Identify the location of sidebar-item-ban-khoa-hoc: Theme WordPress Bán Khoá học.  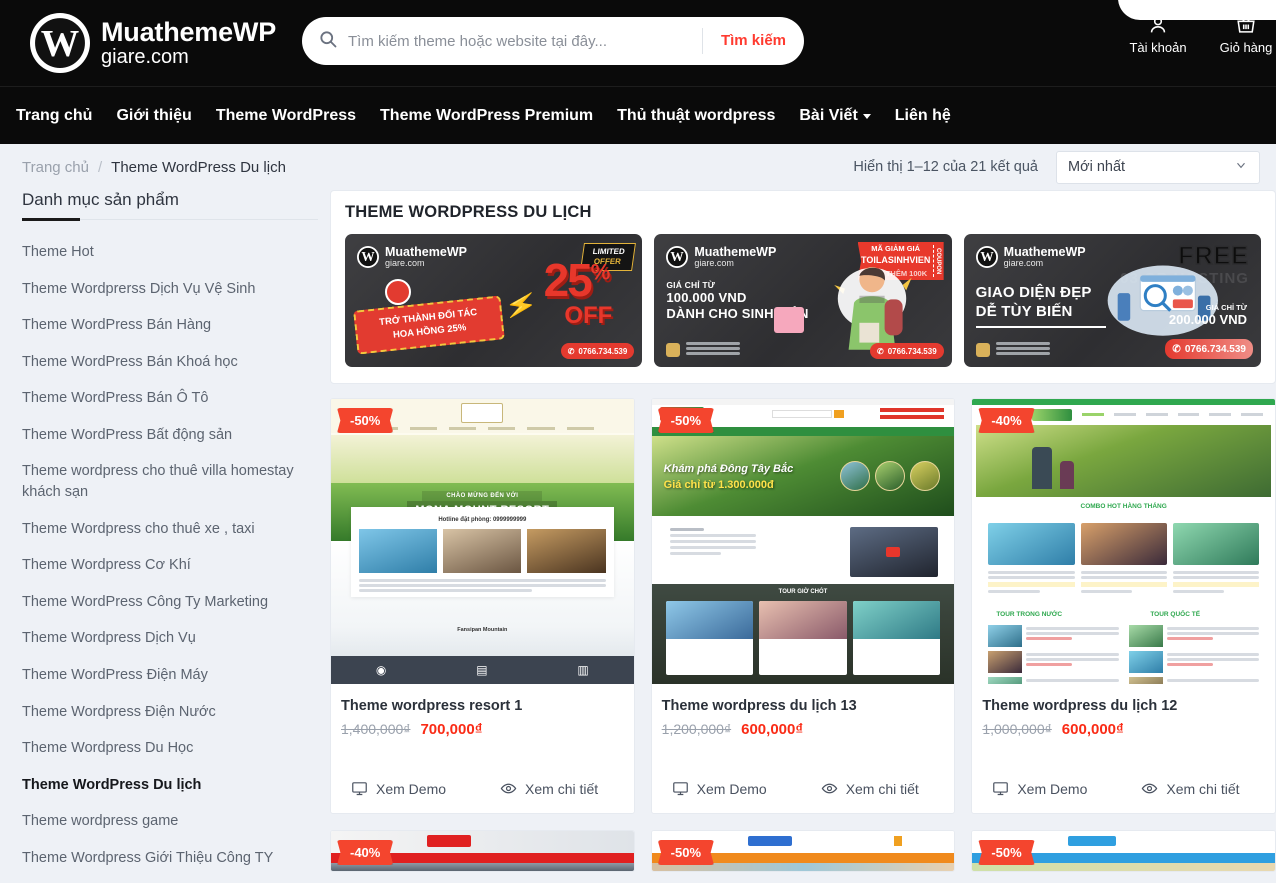
(170, 362).